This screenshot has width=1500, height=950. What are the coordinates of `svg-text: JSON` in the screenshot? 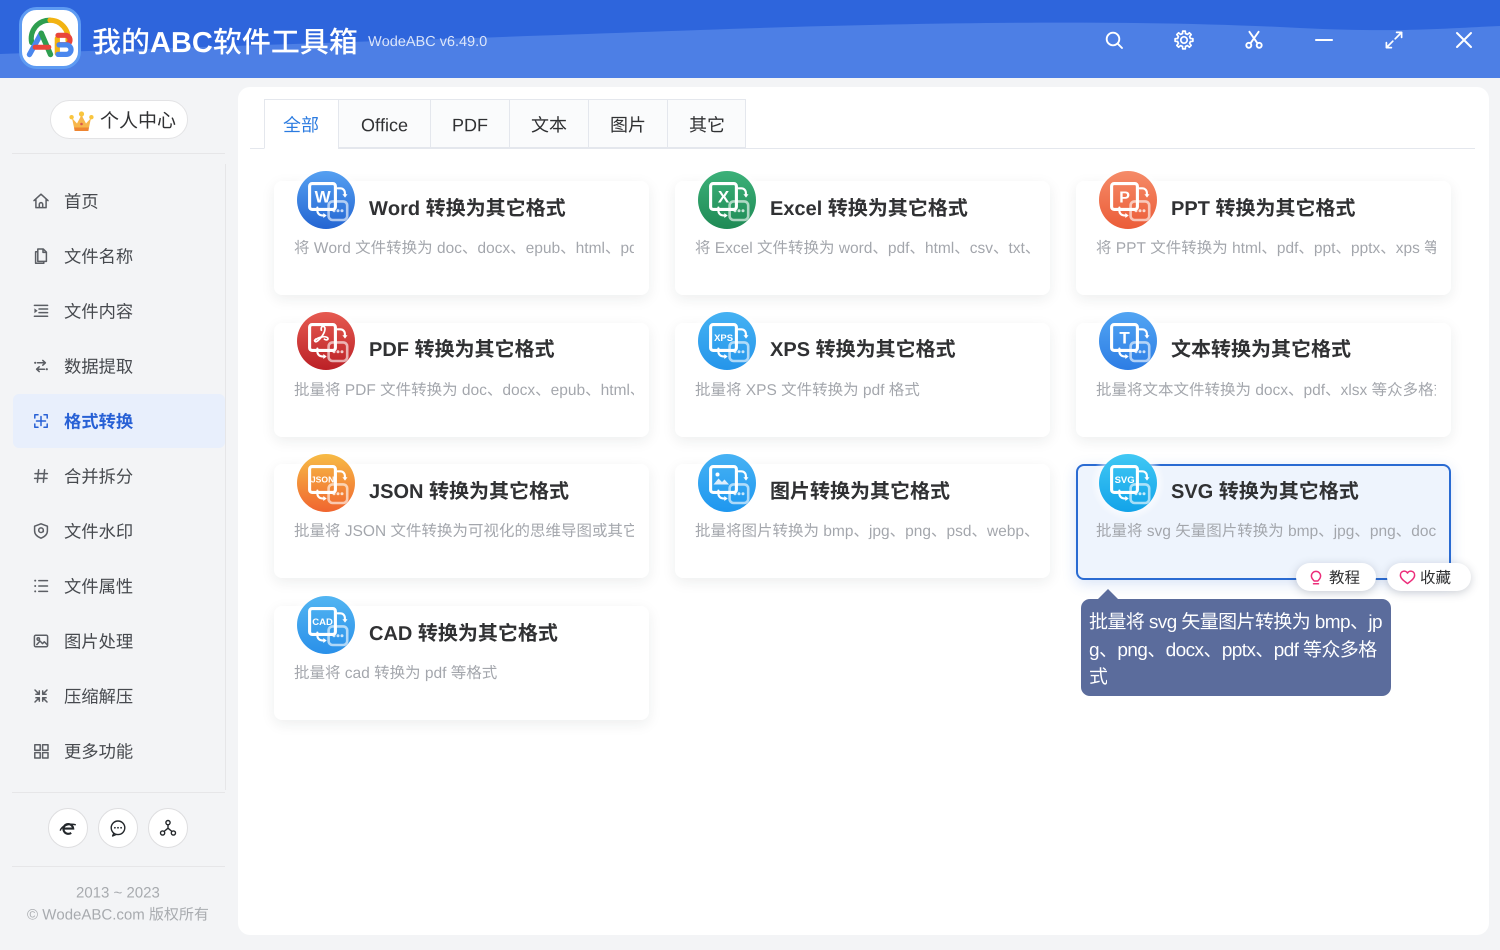 It's located at (322, 480).